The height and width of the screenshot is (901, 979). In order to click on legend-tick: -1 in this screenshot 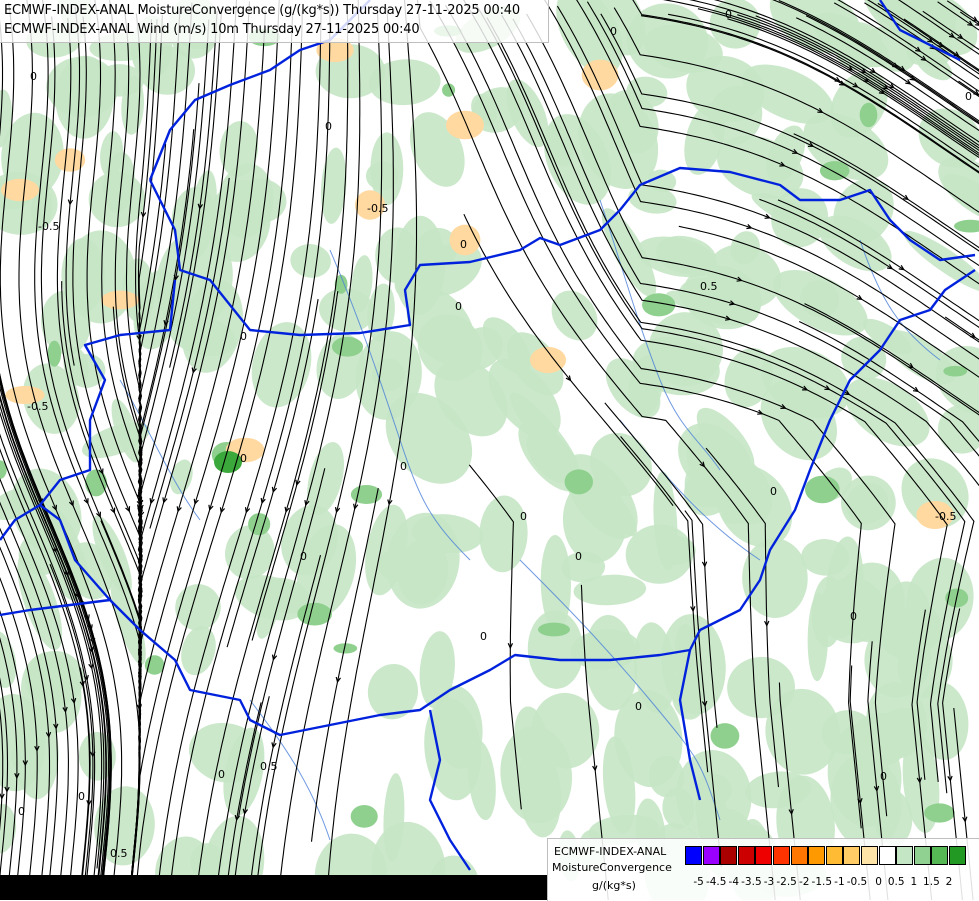, I will do `click(839, 882)`.